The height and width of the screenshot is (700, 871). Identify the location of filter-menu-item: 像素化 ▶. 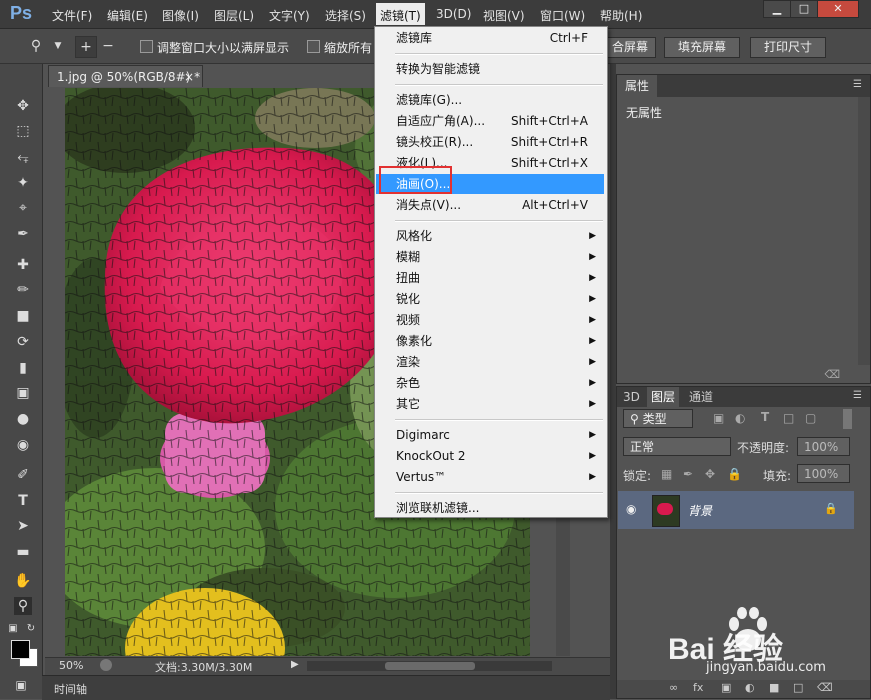
(490, 341).